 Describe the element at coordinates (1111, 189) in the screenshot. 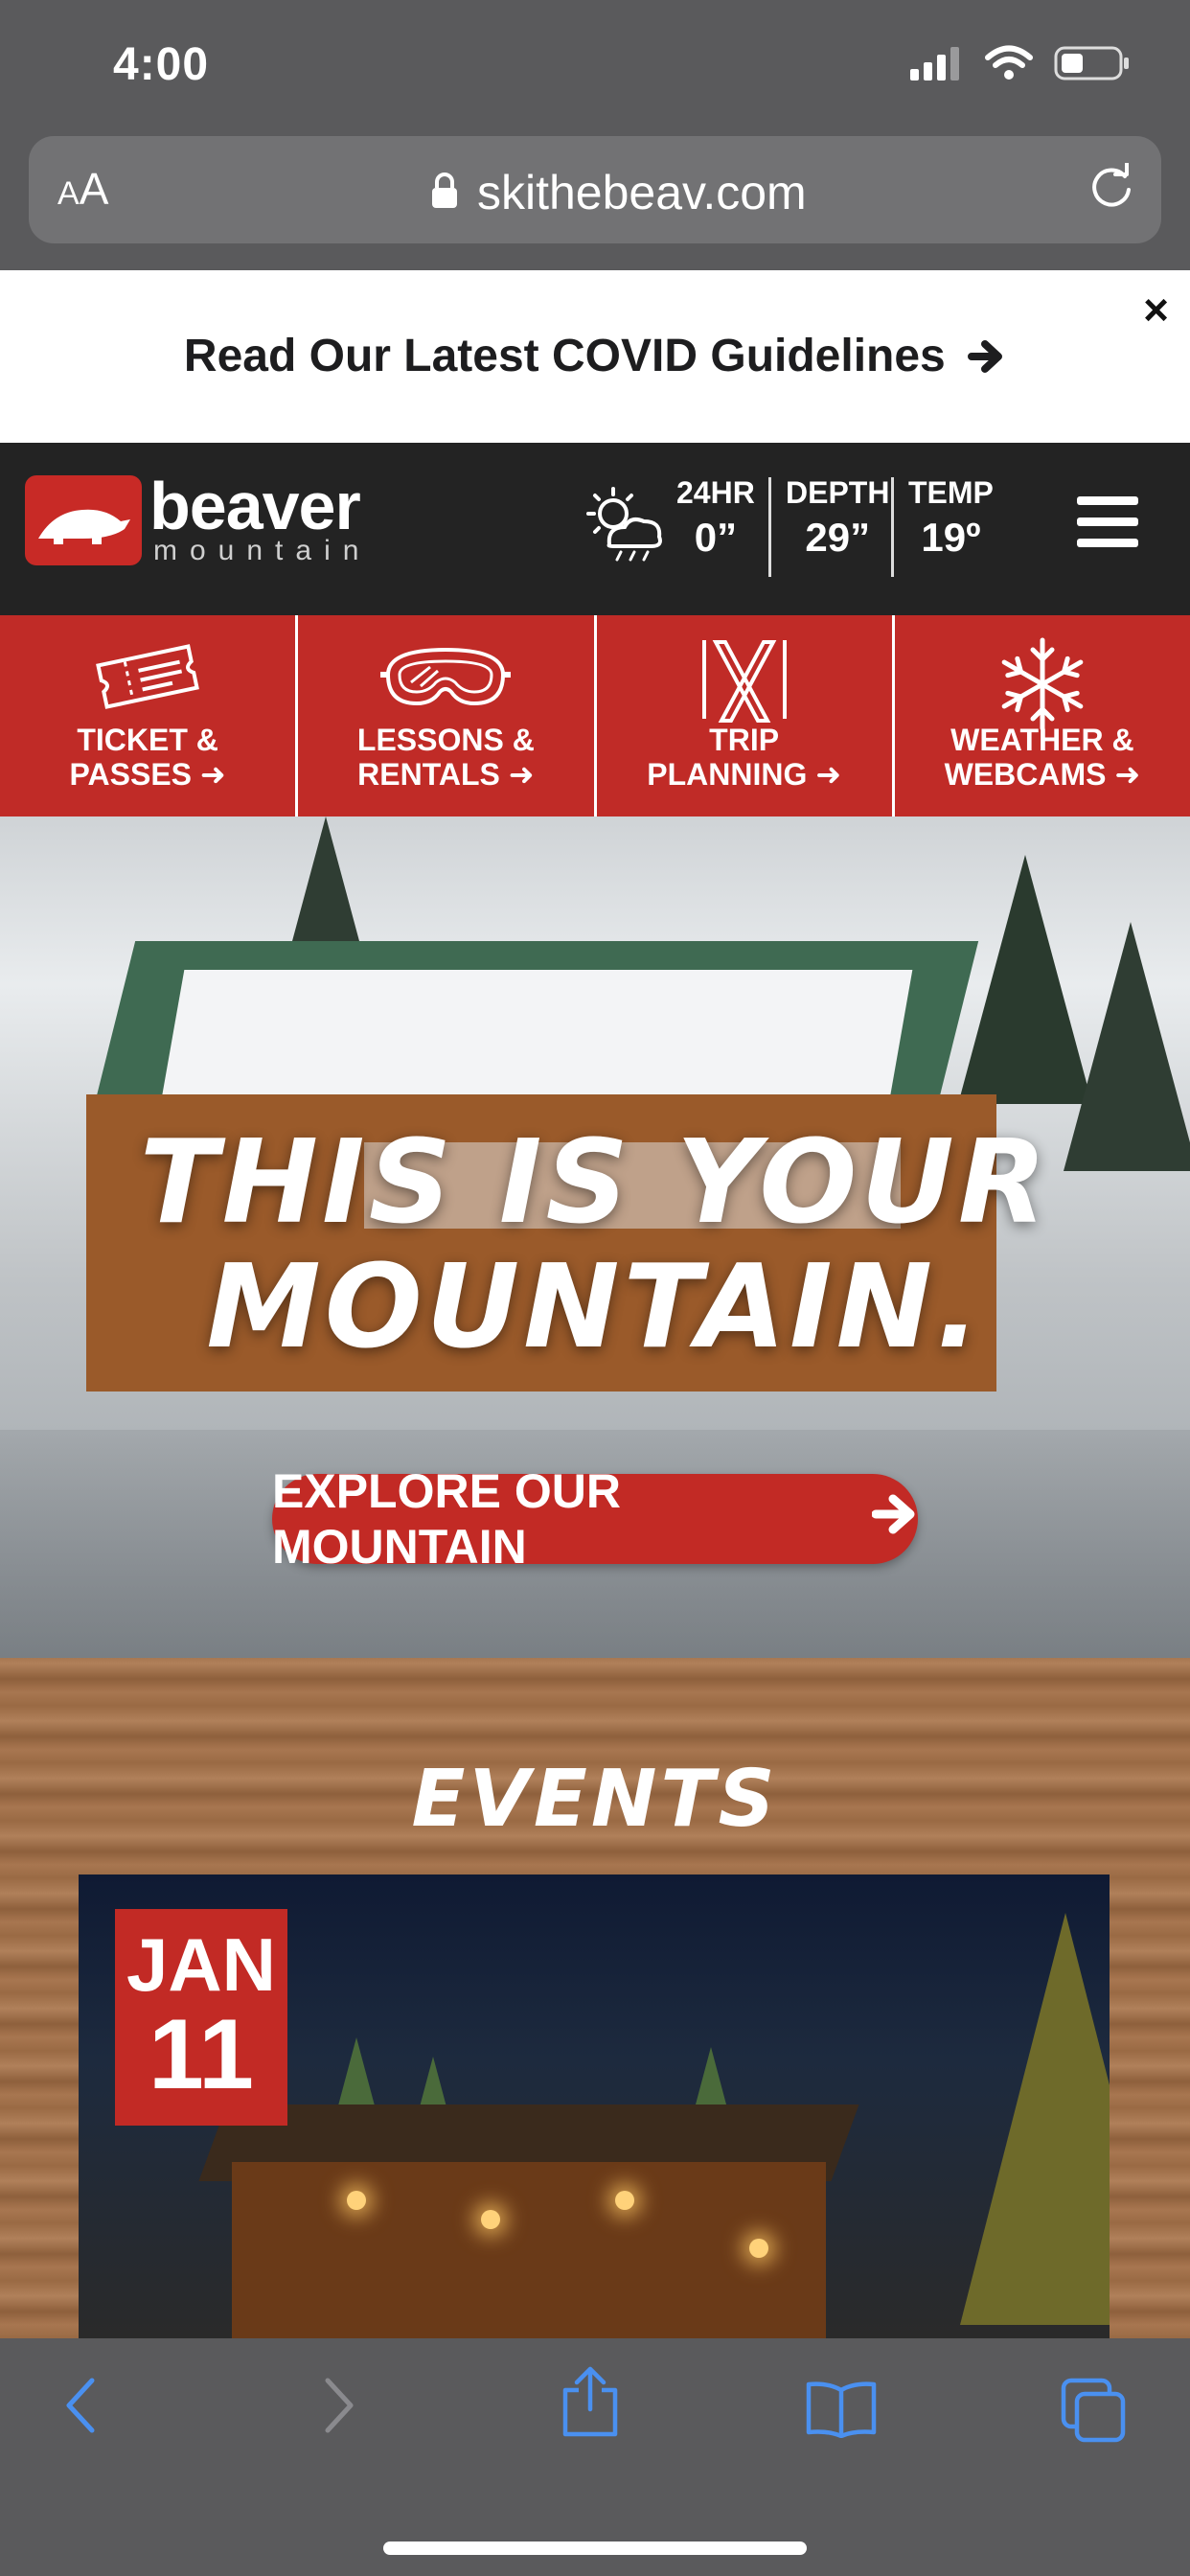

I see `reload-icon` at that location.